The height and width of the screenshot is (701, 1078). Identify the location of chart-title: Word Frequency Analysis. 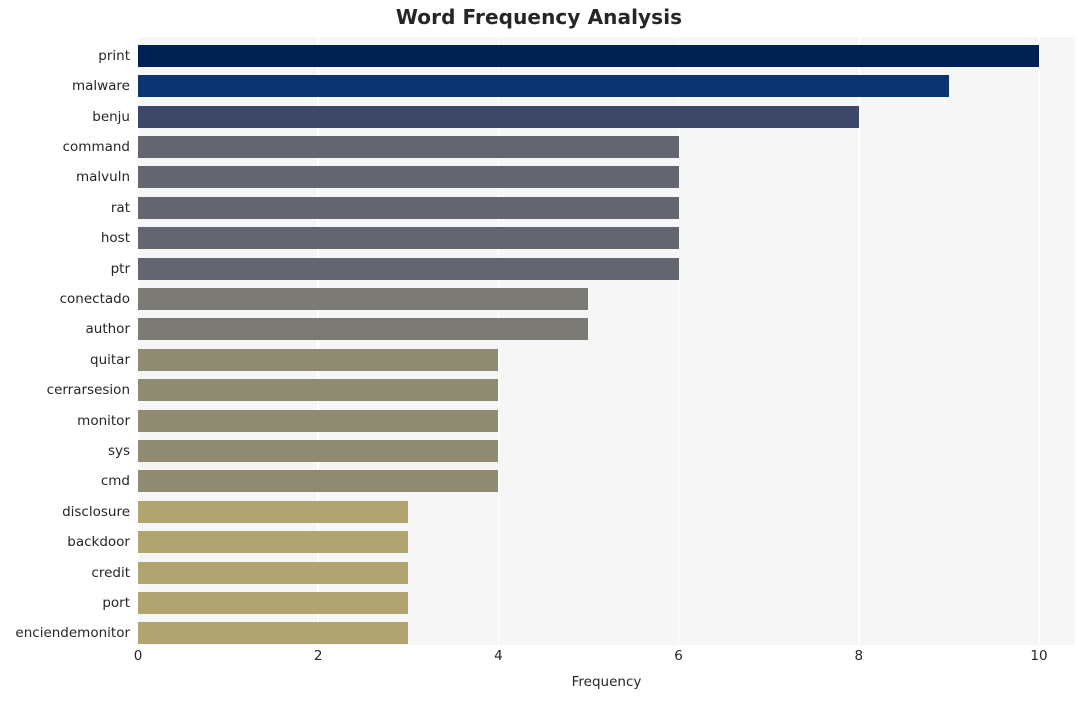
(539, 17).